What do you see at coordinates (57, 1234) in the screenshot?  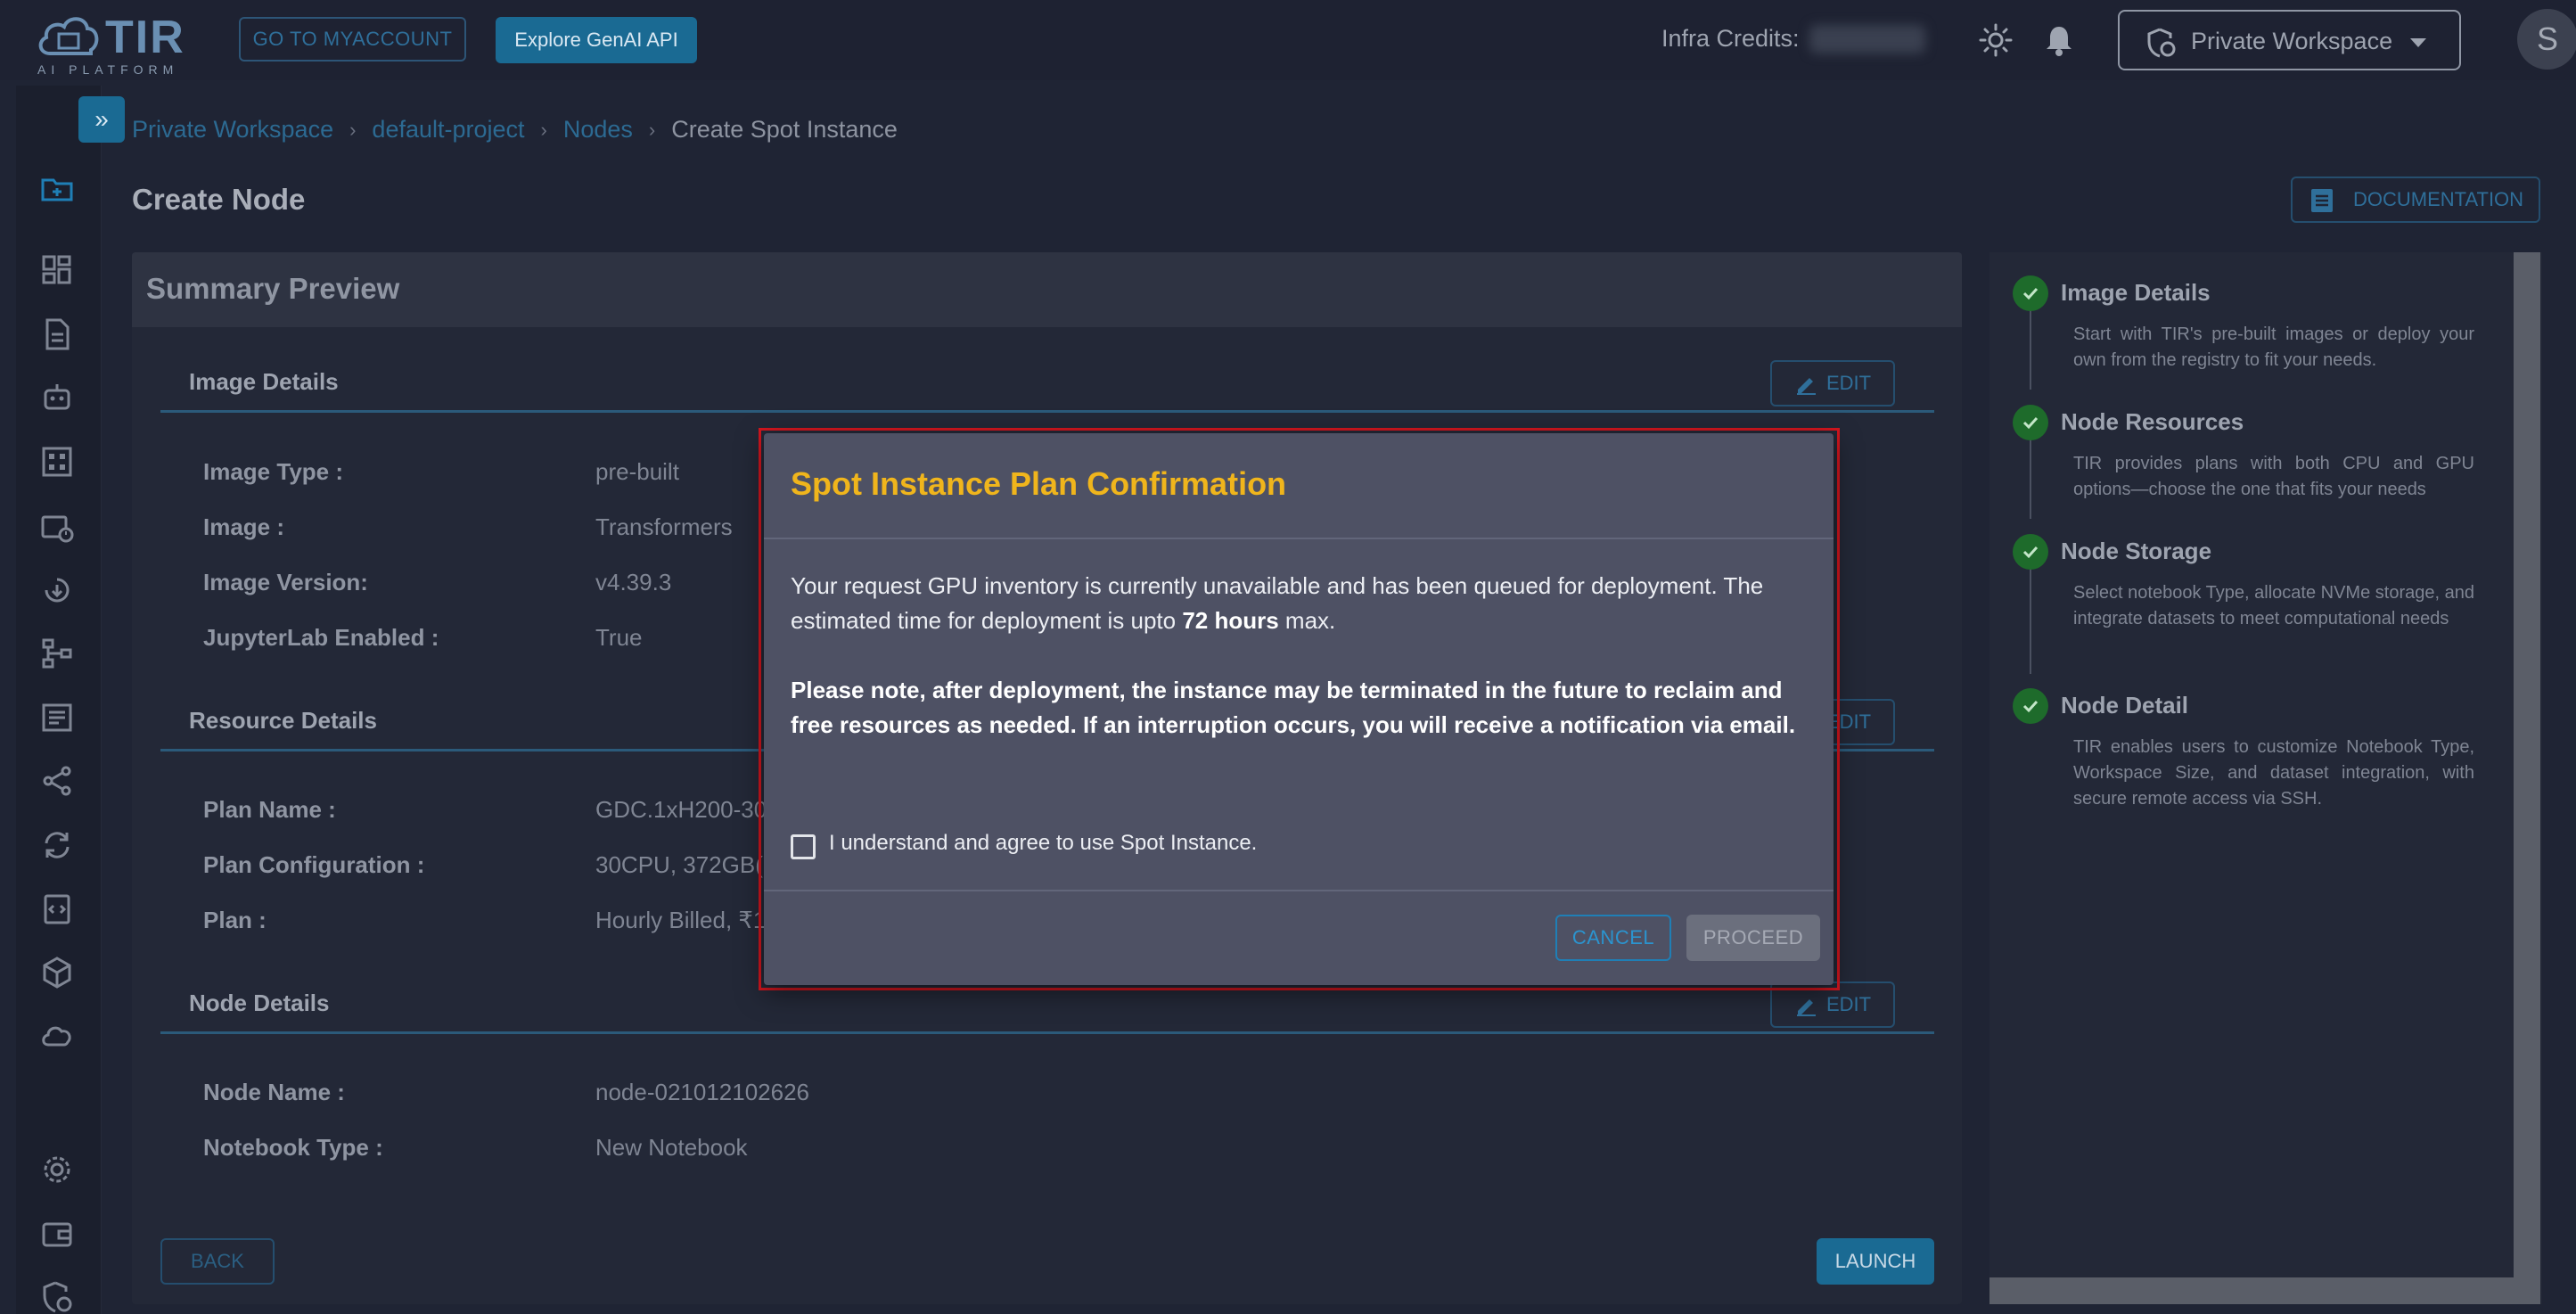 I see `wallet-icon` at bounding box center [57, 1234].